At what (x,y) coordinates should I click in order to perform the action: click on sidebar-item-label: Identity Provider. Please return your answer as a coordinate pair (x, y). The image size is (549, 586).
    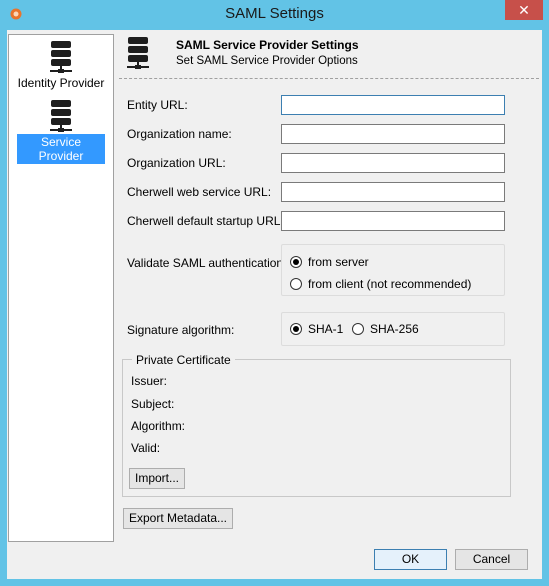
    Looking at the image, I should click on (61, 83).